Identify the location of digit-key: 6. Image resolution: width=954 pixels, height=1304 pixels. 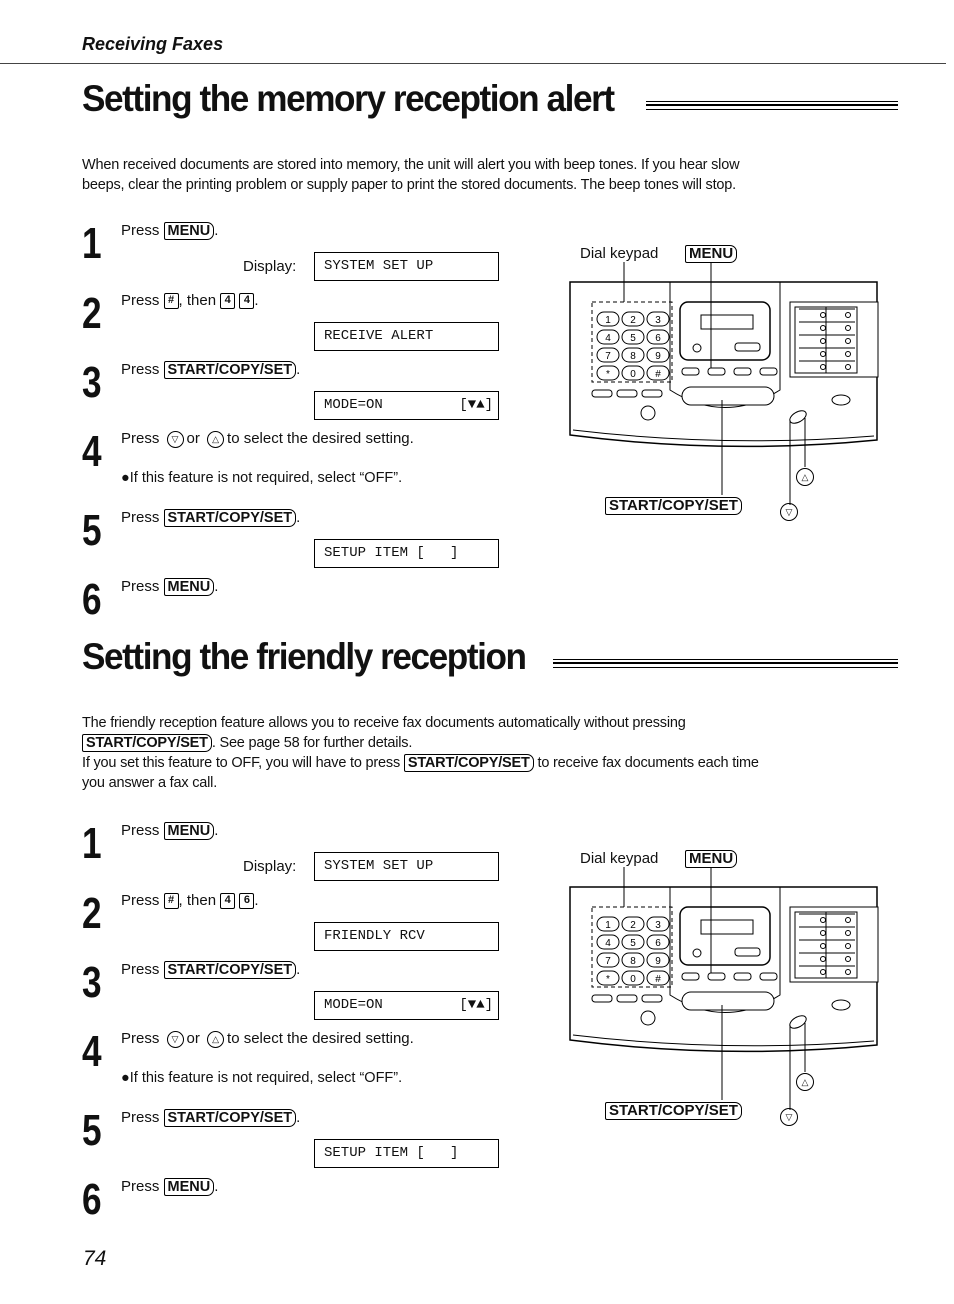
(247, 901).